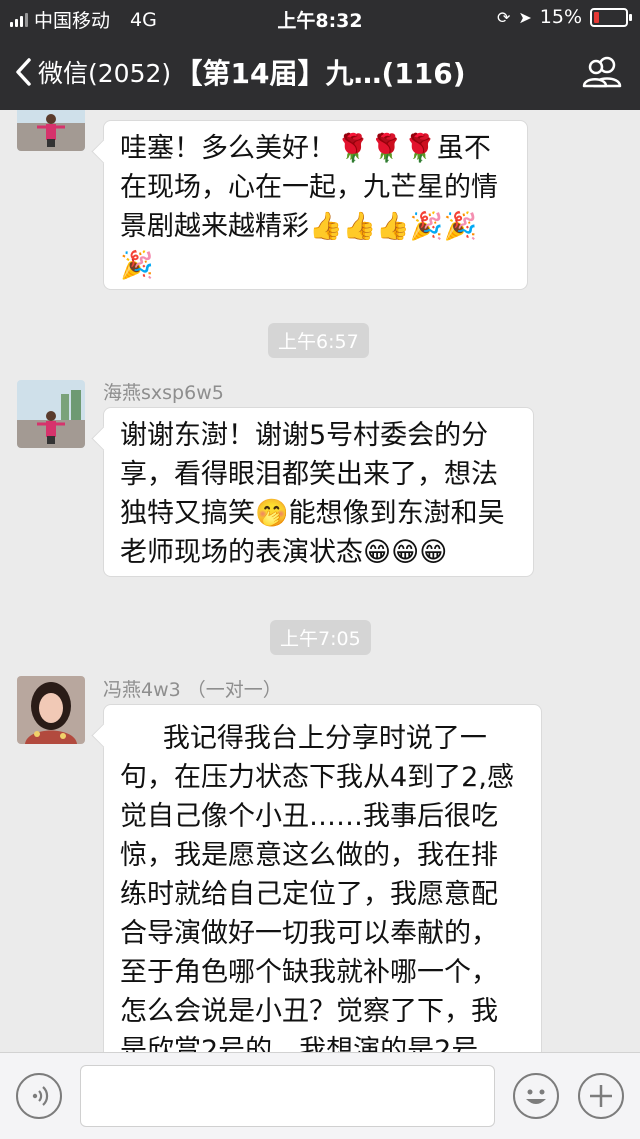 The width and height of the screenshot is (640, 1139). I want to click on back-chevron-icon, so click(23, 72).